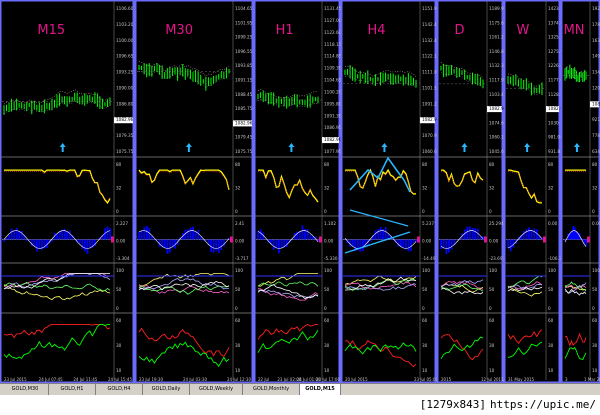 The height and width of the screenshot is (415, 600). Describe the element at coordinates (333, 127) in the screenshot. I see `price-tick-label: 1086.95` at that location.